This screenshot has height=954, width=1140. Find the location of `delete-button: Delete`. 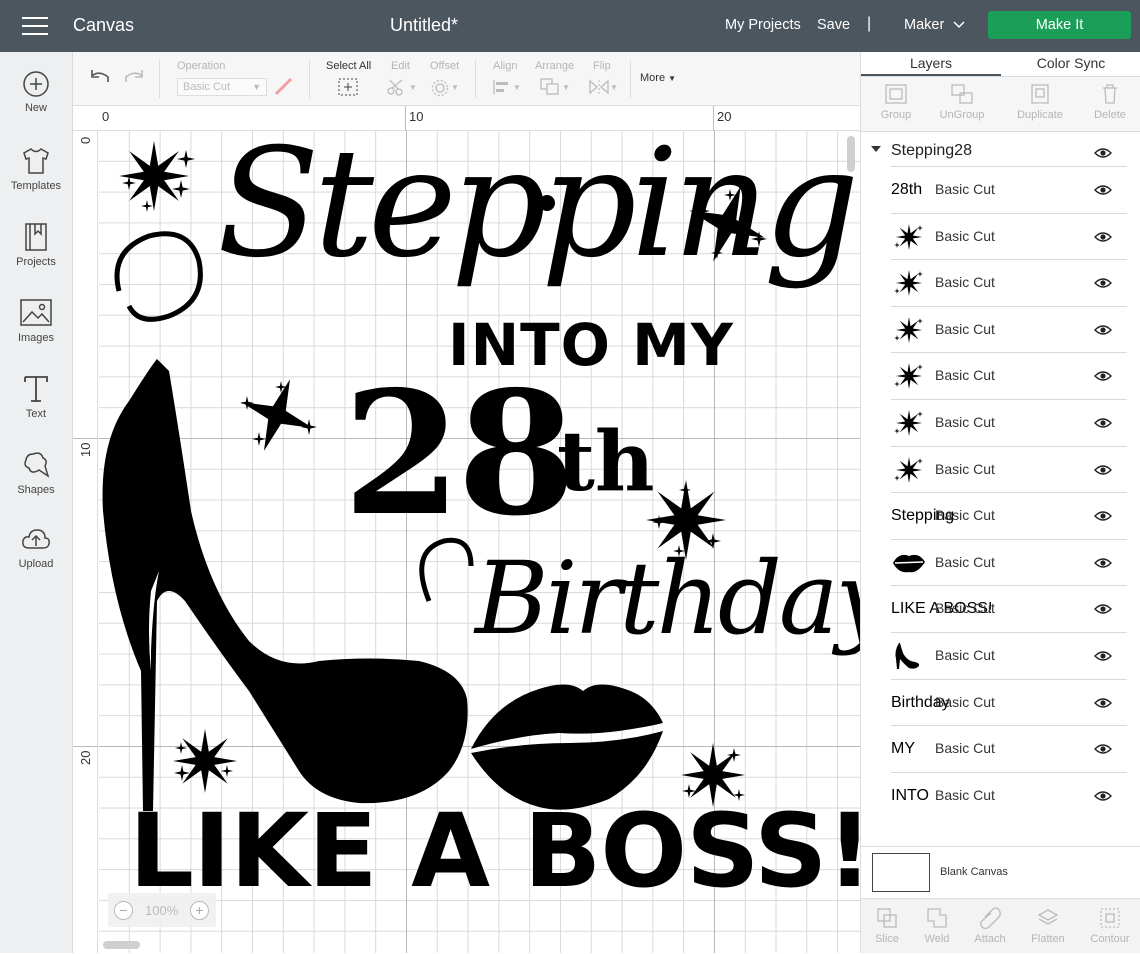

delete-button: Delete is located at coordinates (1107, 105).